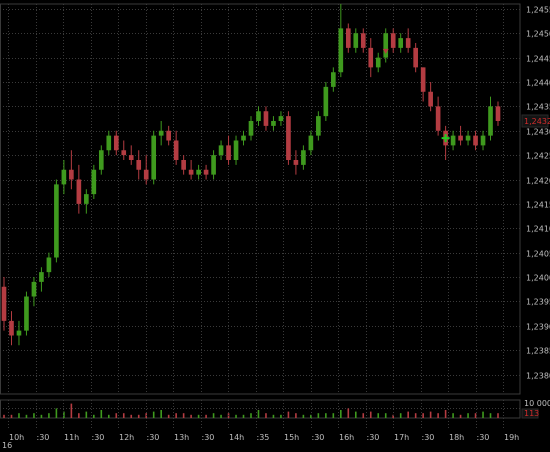 This screenshot has width=550, height=452. What do you see at coordinates (537, 121) in the screenshot?
I see `current-price-label: 1,2432` at bounding box center [537, 121].